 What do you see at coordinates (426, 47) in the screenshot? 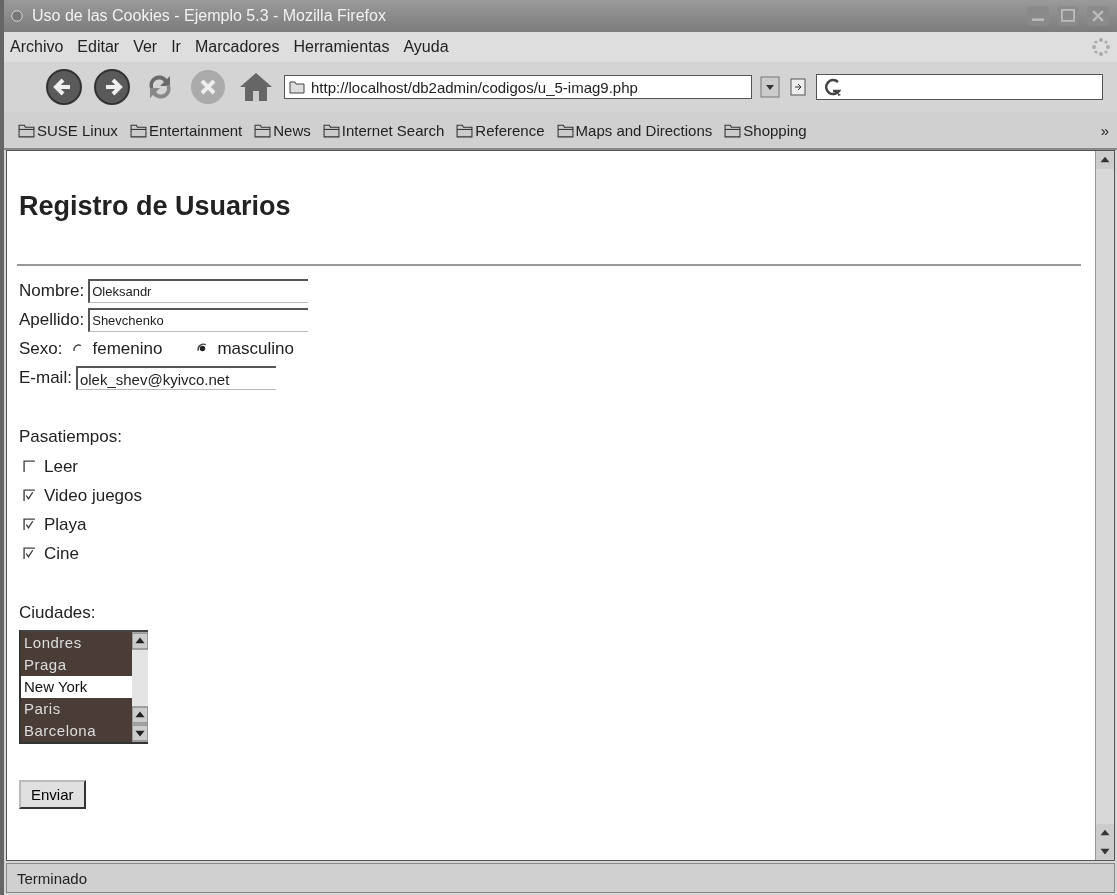
I see `menu-item: Ayuda` at bounding box center [426, 47].